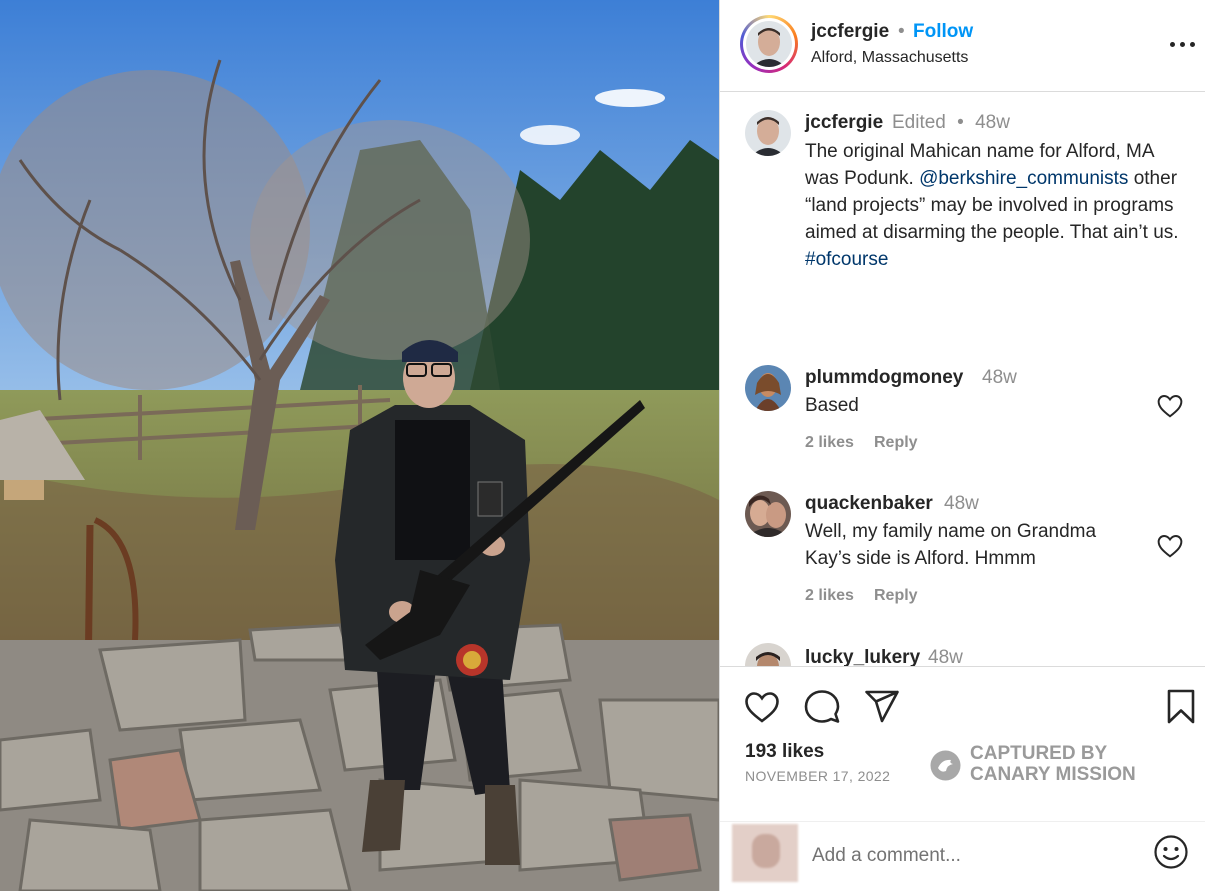  What do you see at coordinates (768, 133) in the screenshot?
I see `caption-avatar` at bounding box center [768, 133].